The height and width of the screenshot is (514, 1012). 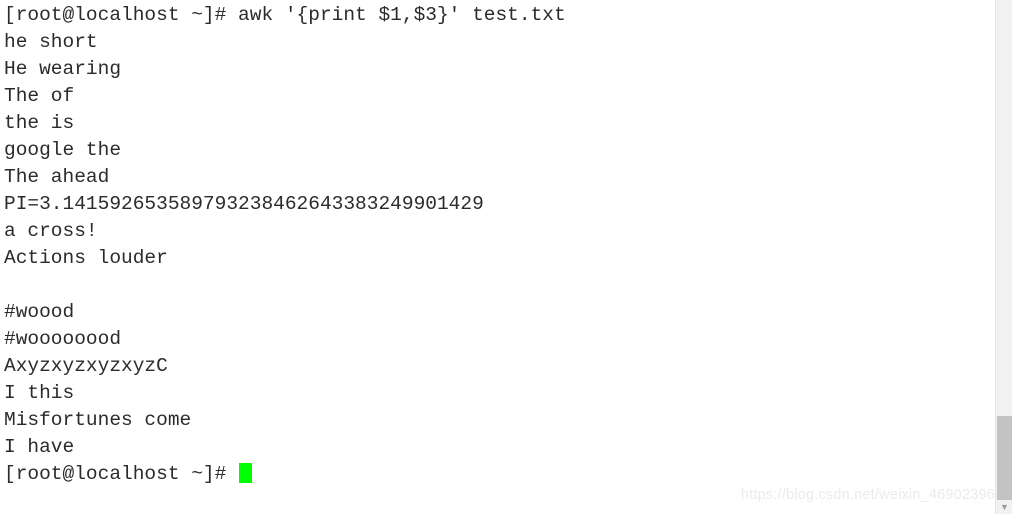 What do you see at coordinates (86, 258) in the screenshot?
I see `terminal-line-output: Actions louder` at bounding box center [86, 258].